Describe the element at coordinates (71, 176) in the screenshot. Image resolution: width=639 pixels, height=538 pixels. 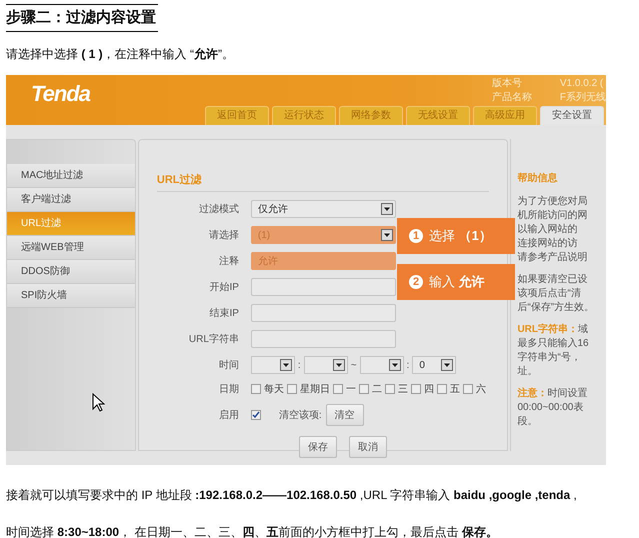
I see `sidebar-item: MAC地址过滤` at that location.